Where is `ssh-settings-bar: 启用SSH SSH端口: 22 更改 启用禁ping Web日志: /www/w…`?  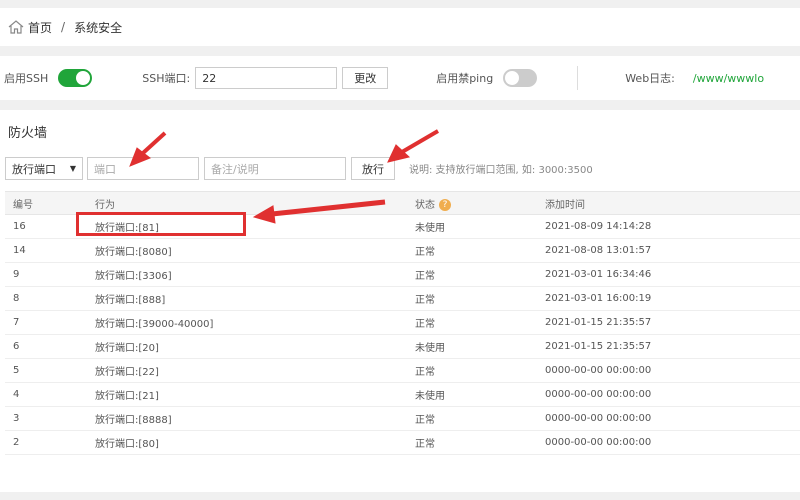 ssh-settings-bar: 启用SSH SSH端口: 22 更改 启用禁ping Web日志: /www/w… is located at coordinates (400, 78).